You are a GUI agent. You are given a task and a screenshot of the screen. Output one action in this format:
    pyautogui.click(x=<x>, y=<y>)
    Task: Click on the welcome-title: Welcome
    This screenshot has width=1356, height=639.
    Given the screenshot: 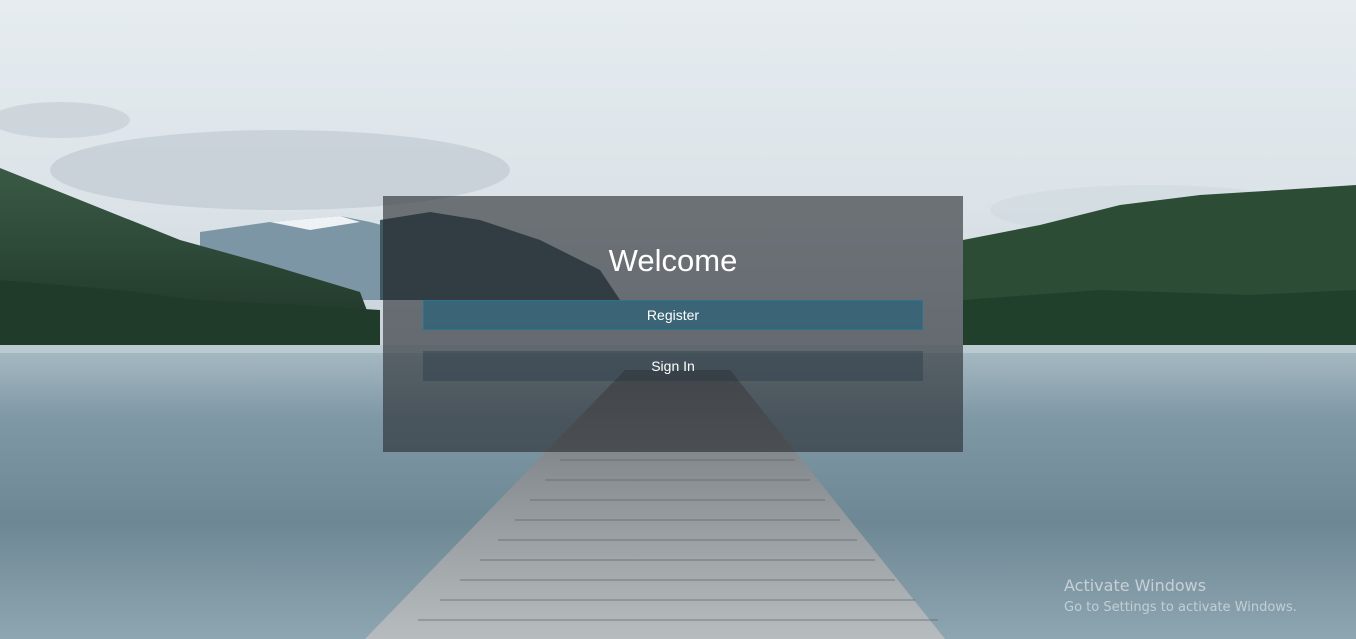 What is the action you would take?
    pyautogui.click(x=673, y=260)
    